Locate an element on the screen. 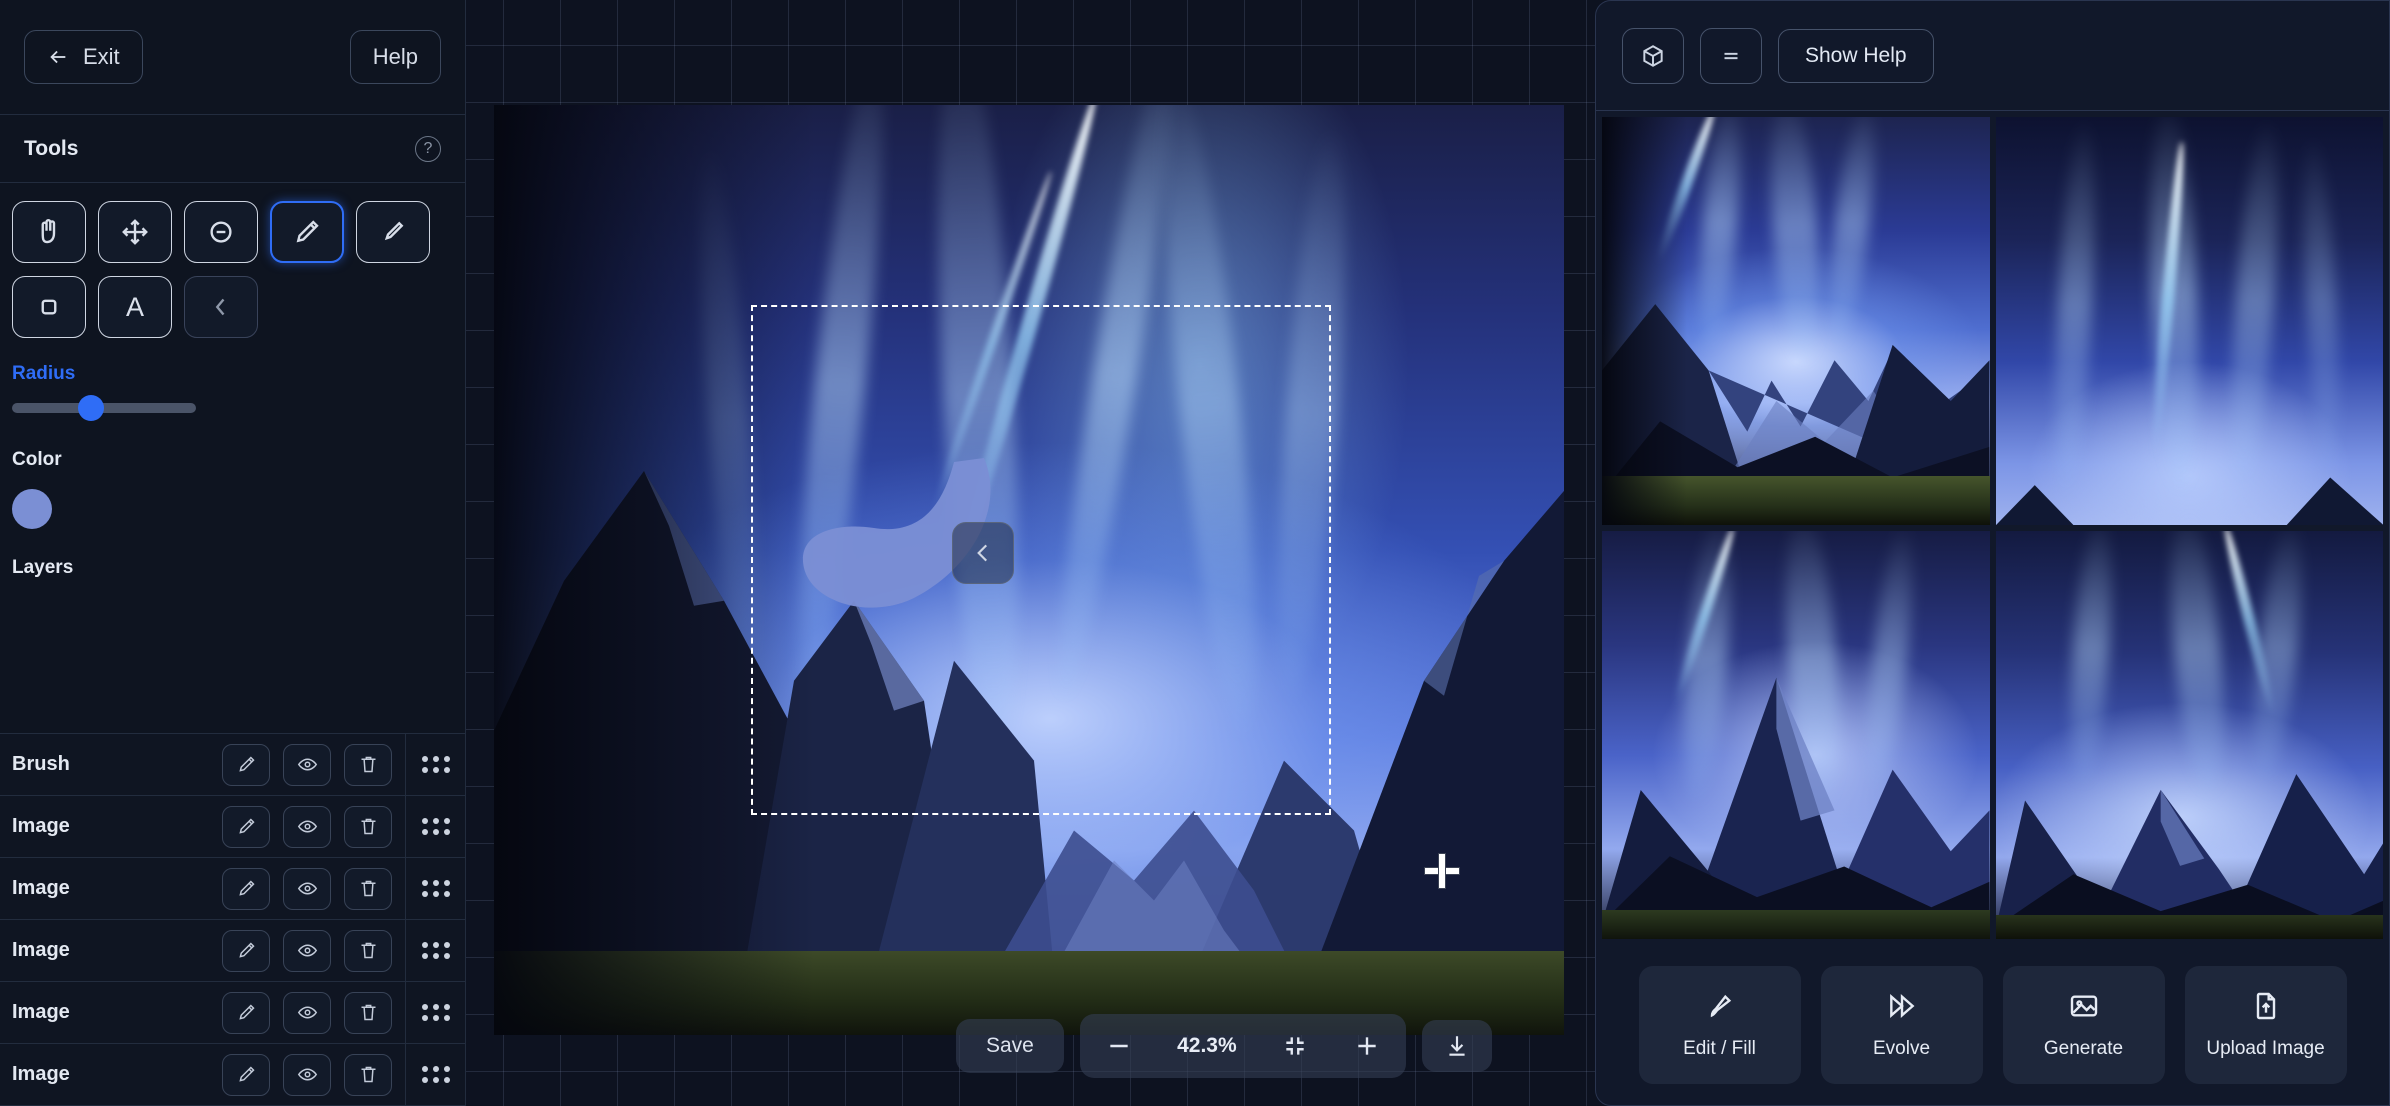  tools-row-2: A is located at coordinates (232, 307).